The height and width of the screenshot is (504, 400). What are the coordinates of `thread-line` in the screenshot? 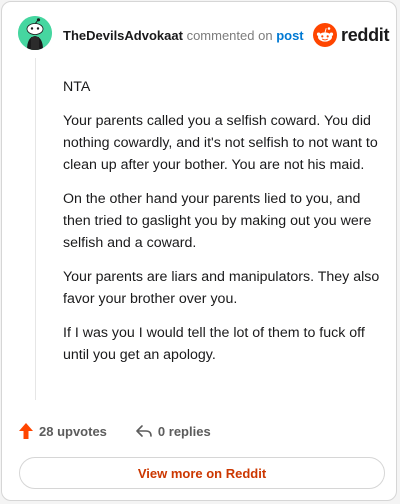 It's located at (35, 229).